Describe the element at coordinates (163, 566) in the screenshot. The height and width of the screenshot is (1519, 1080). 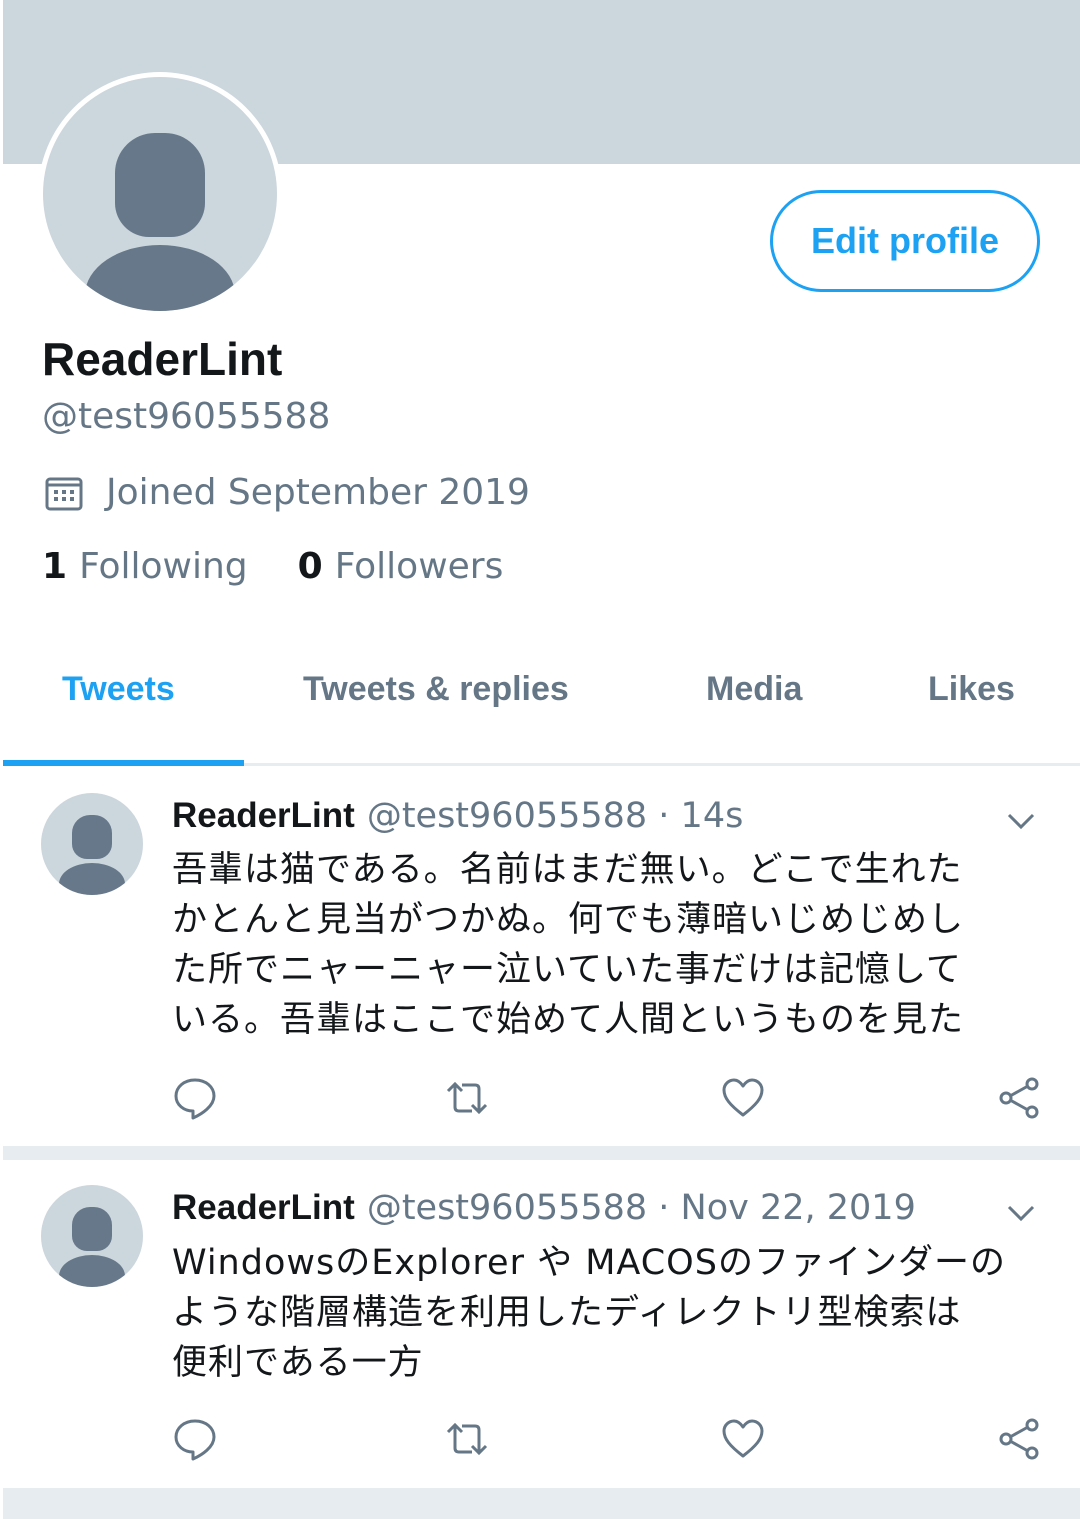
I see `following-label: Following` at that location.